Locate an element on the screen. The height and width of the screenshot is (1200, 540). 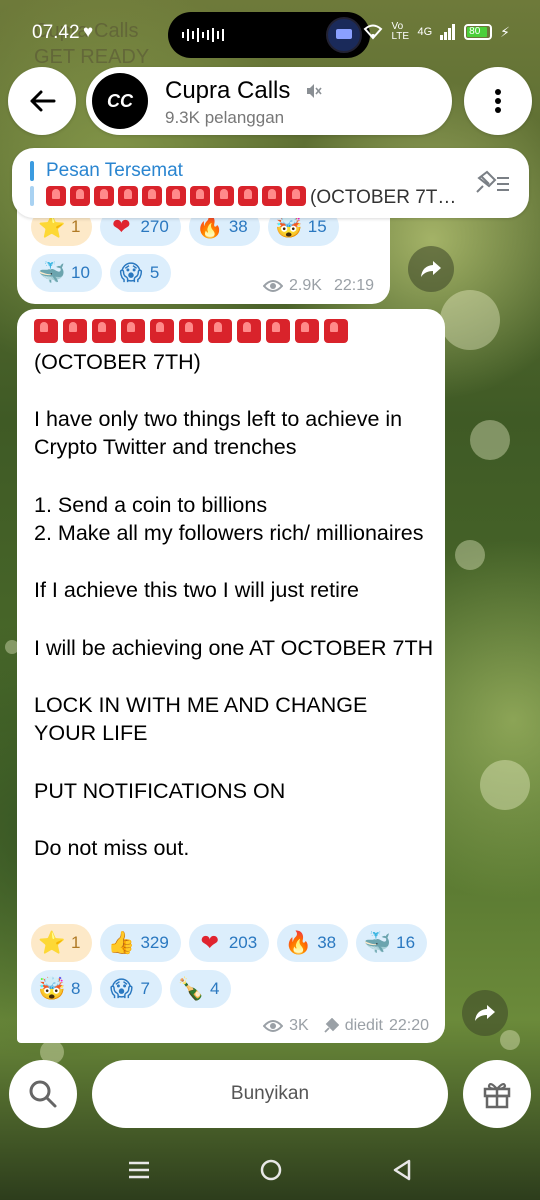
message-time: 22:20 is located at coordinates (408, 1025).